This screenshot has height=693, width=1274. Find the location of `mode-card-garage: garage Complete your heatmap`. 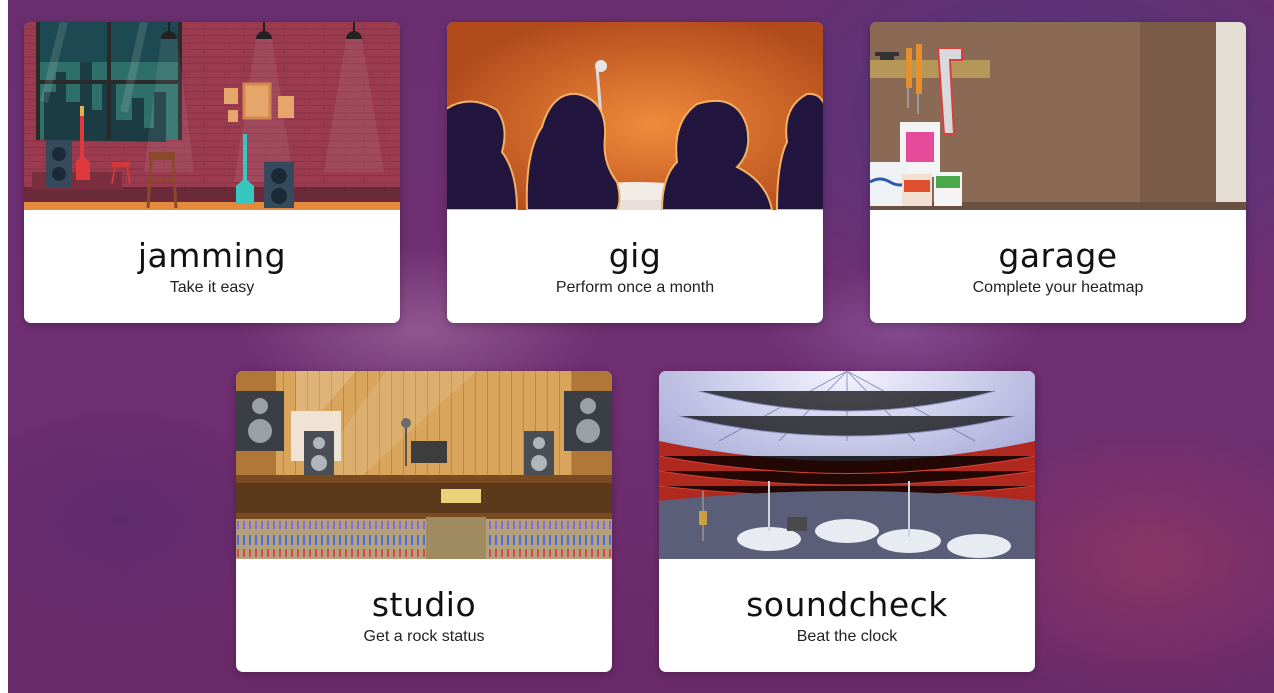

mode-card-garage: garage Complete your heatmap is located at coordinates (1058, 172).